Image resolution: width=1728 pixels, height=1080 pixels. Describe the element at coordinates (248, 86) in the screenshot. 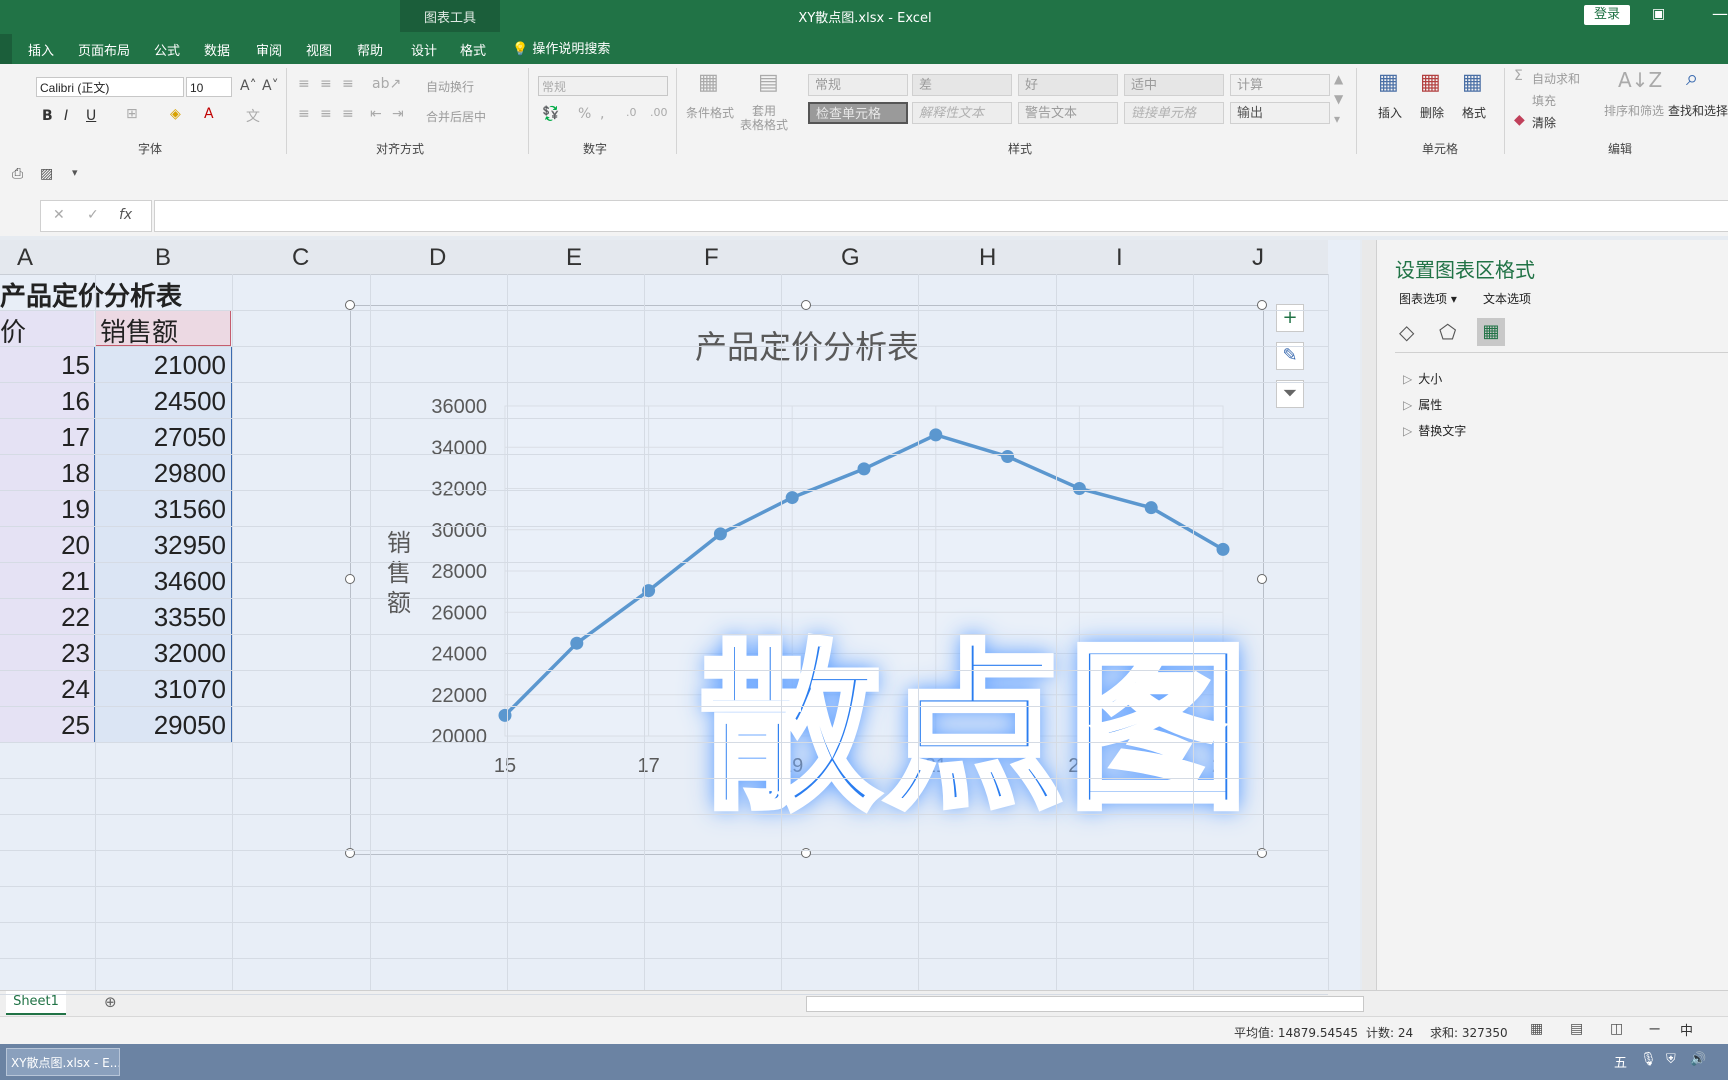

I see `increase-font-icon: A˄` at that location.